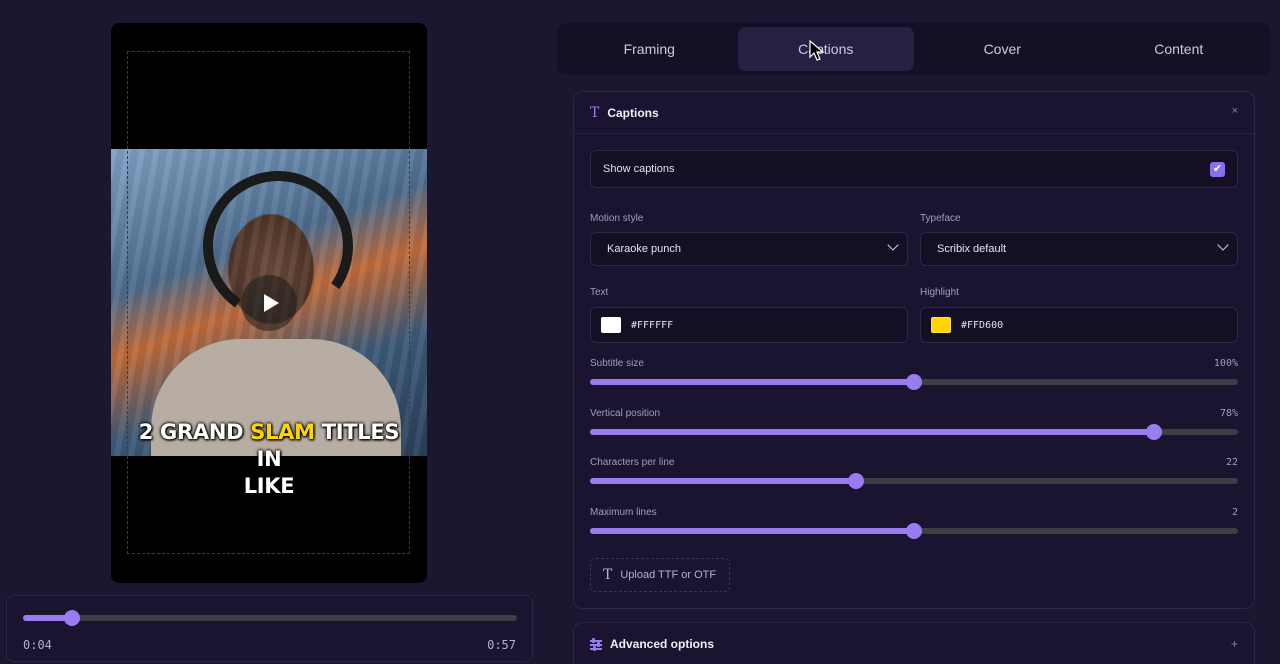  Describe the element at coordinates (1225, 363) in the screenshot. I see `subtitle-size-value: 100%` at that location.